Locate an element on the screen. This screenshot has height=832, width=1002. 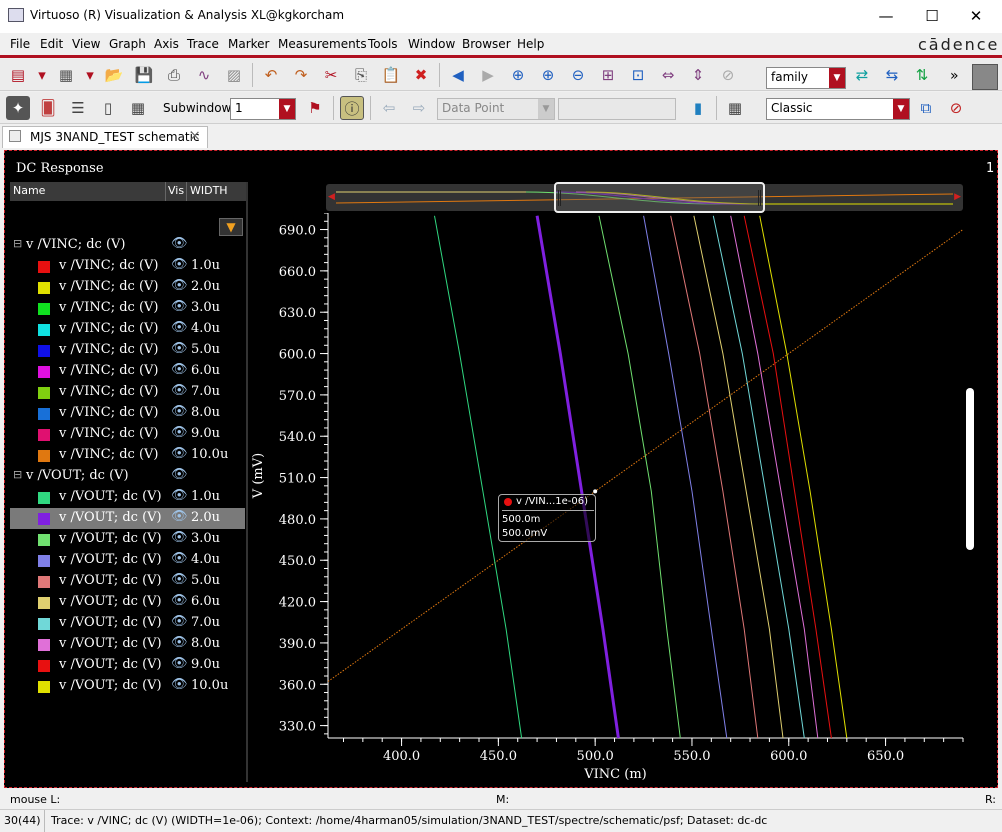
zoom-in-icon: ⊕ is located at coordinates (518, 75).